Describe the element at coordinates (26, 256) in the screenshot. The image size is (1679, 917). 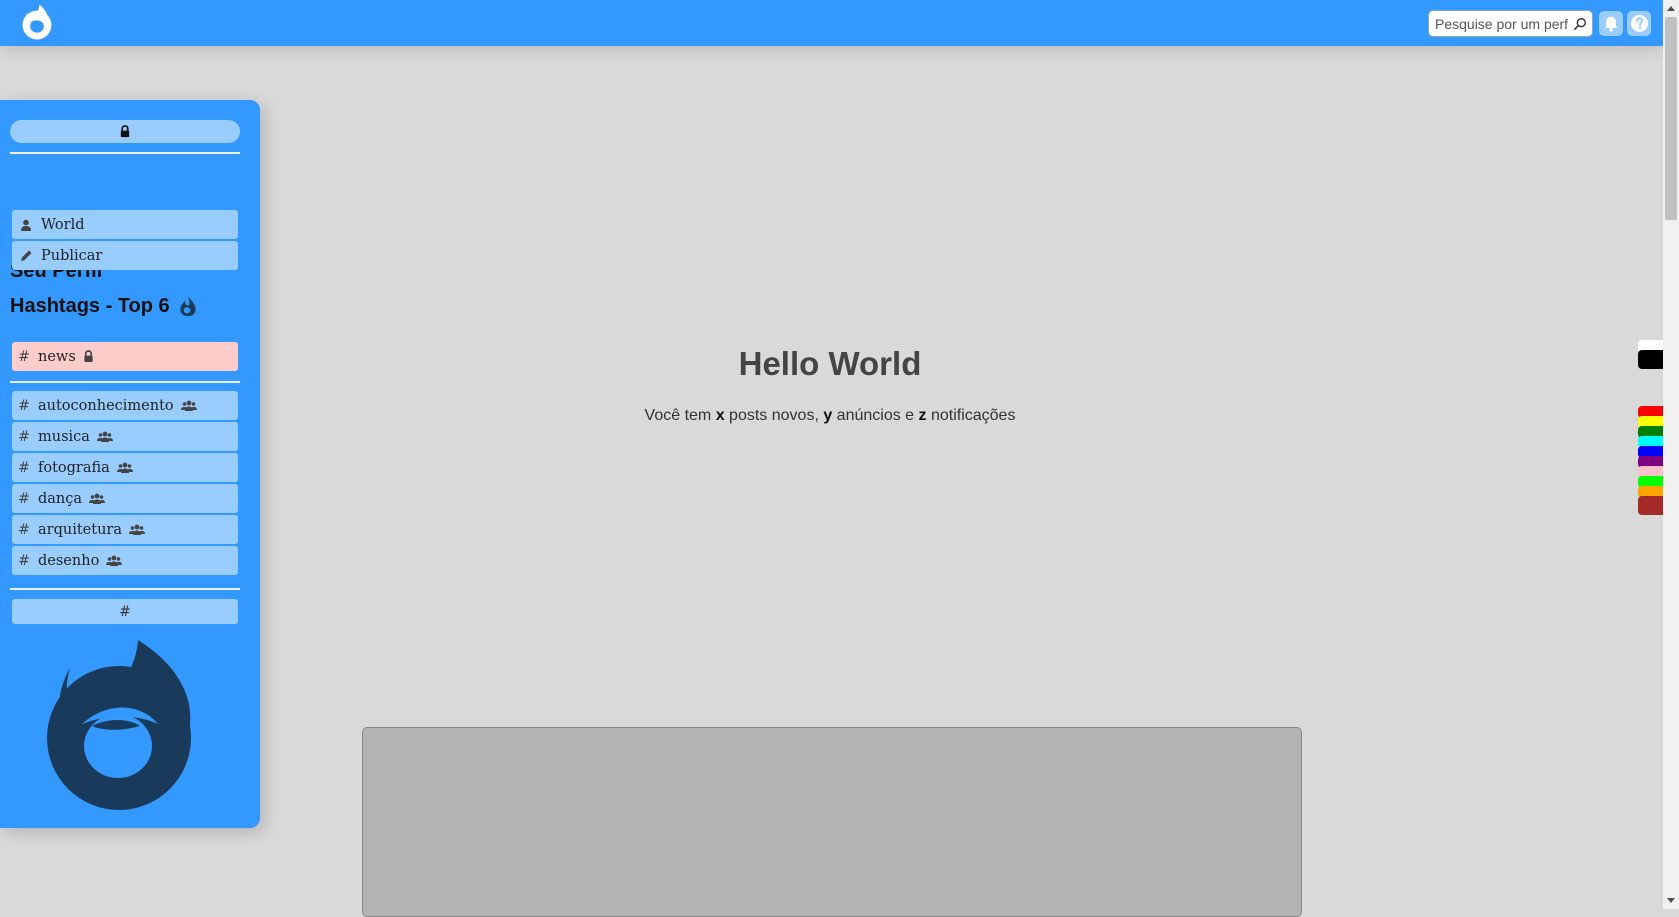
I see `pencil-icon` at that location.